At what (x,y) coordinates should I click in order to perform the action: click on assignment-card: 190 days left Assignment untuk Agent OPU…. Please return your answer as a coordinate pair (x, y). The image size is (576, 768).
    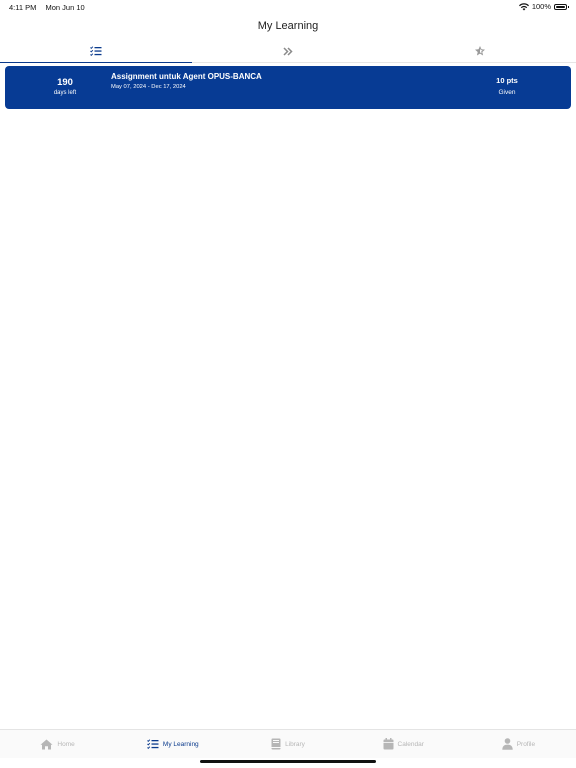
    Looking at the image, I should click on (288, 87).